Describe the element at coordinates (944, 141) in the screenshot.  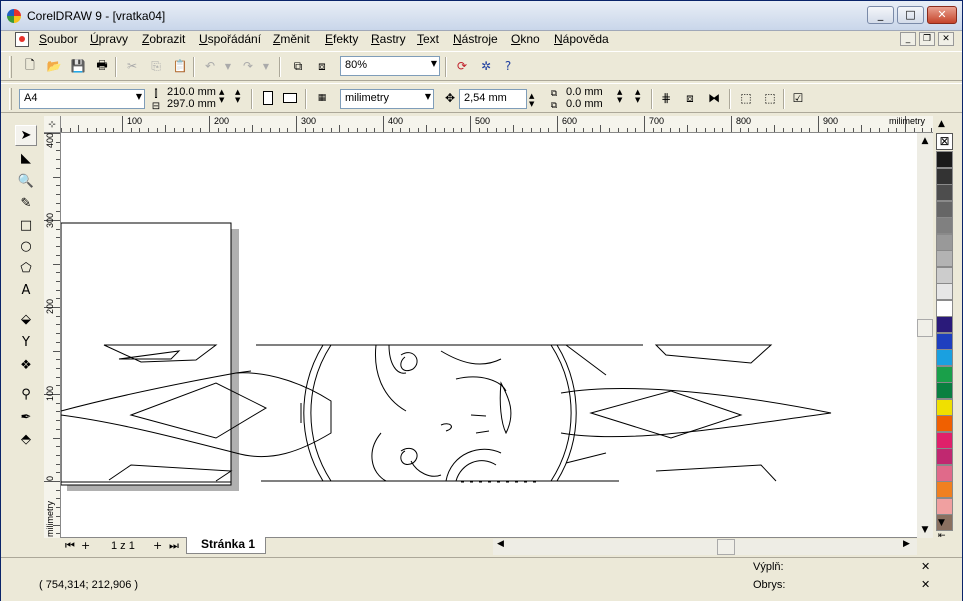
I see `no-fill-swatch: ⊠` at that location.